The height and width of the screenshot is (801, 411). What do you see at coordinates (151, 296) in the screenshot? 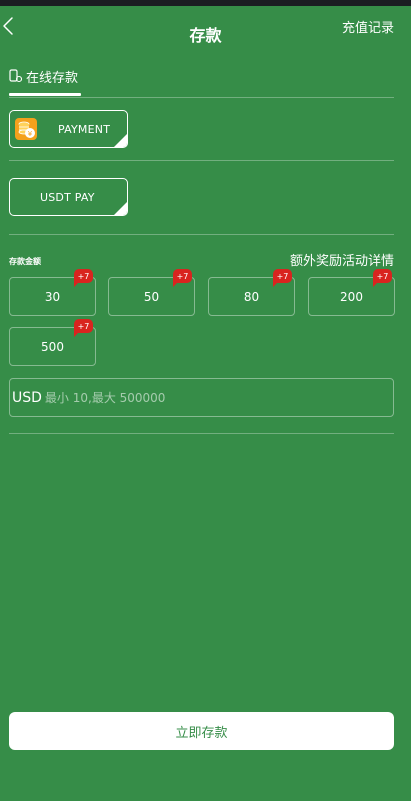
I see `amount-value: 50` at bounding box center [151, 296].